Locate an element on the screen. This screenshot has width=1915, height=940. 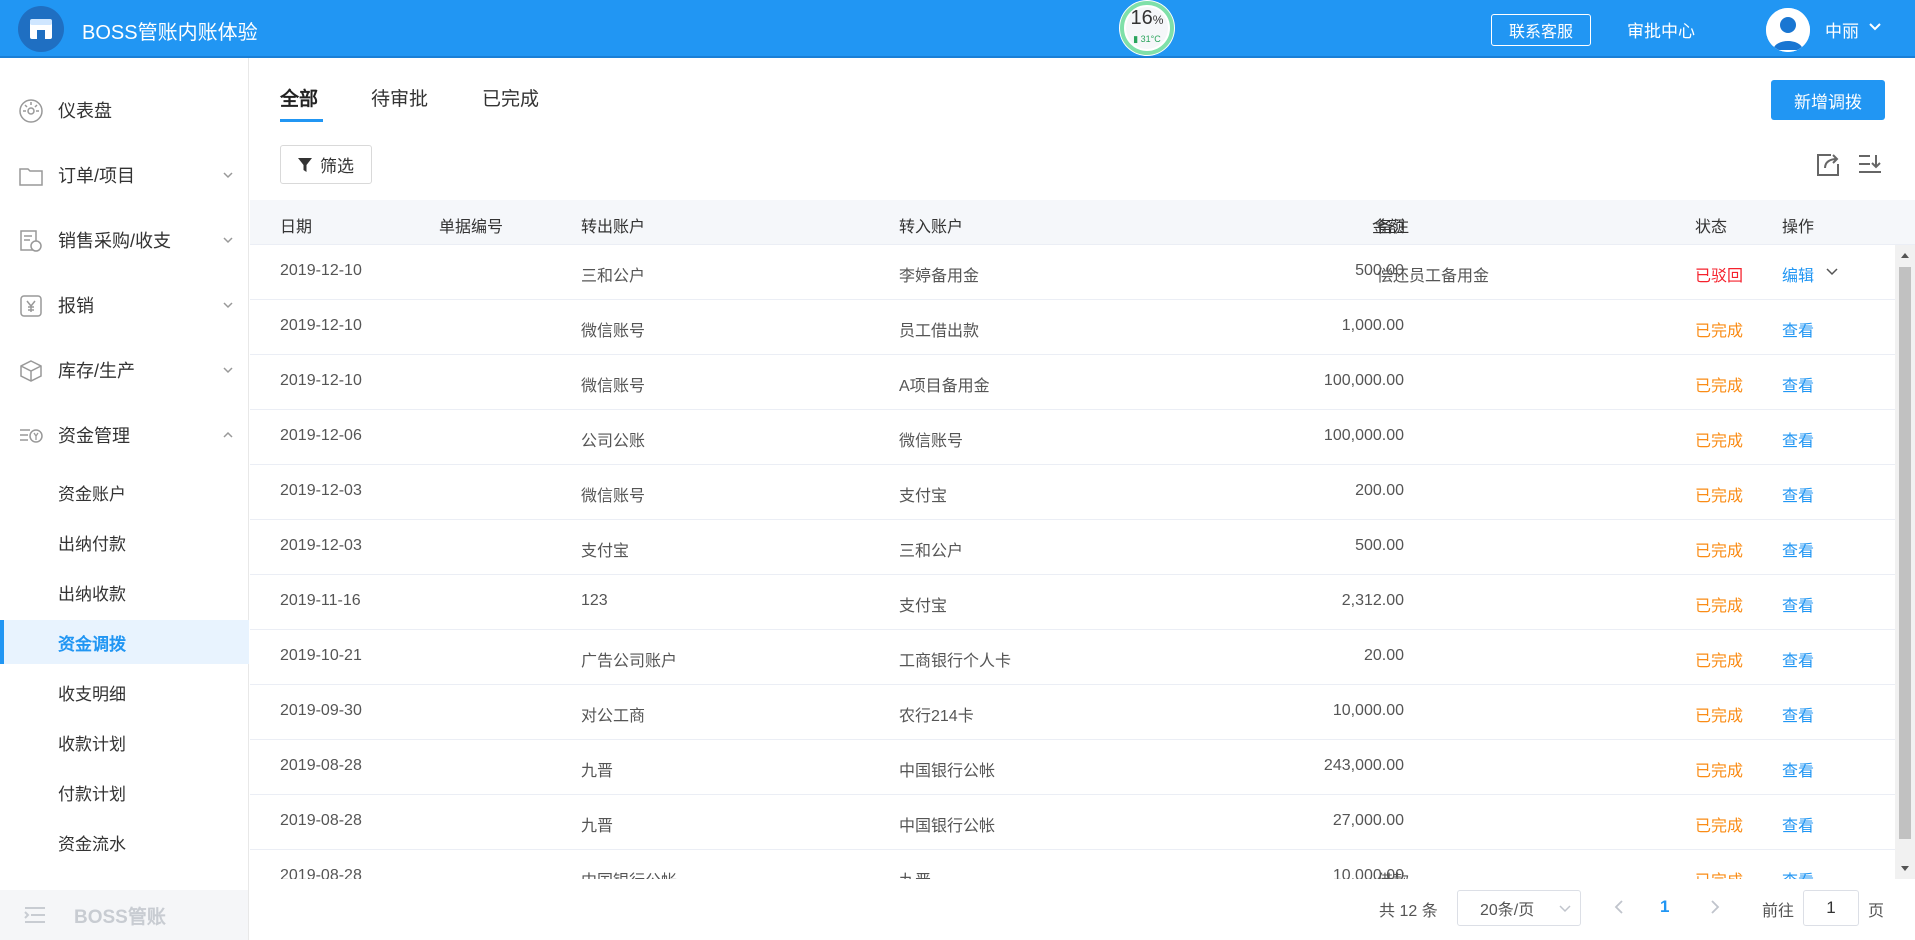
table-row: 2019-11-16 123 支付宝 2,312.00 已完成 查看 is located at coordinates (1072, 602).